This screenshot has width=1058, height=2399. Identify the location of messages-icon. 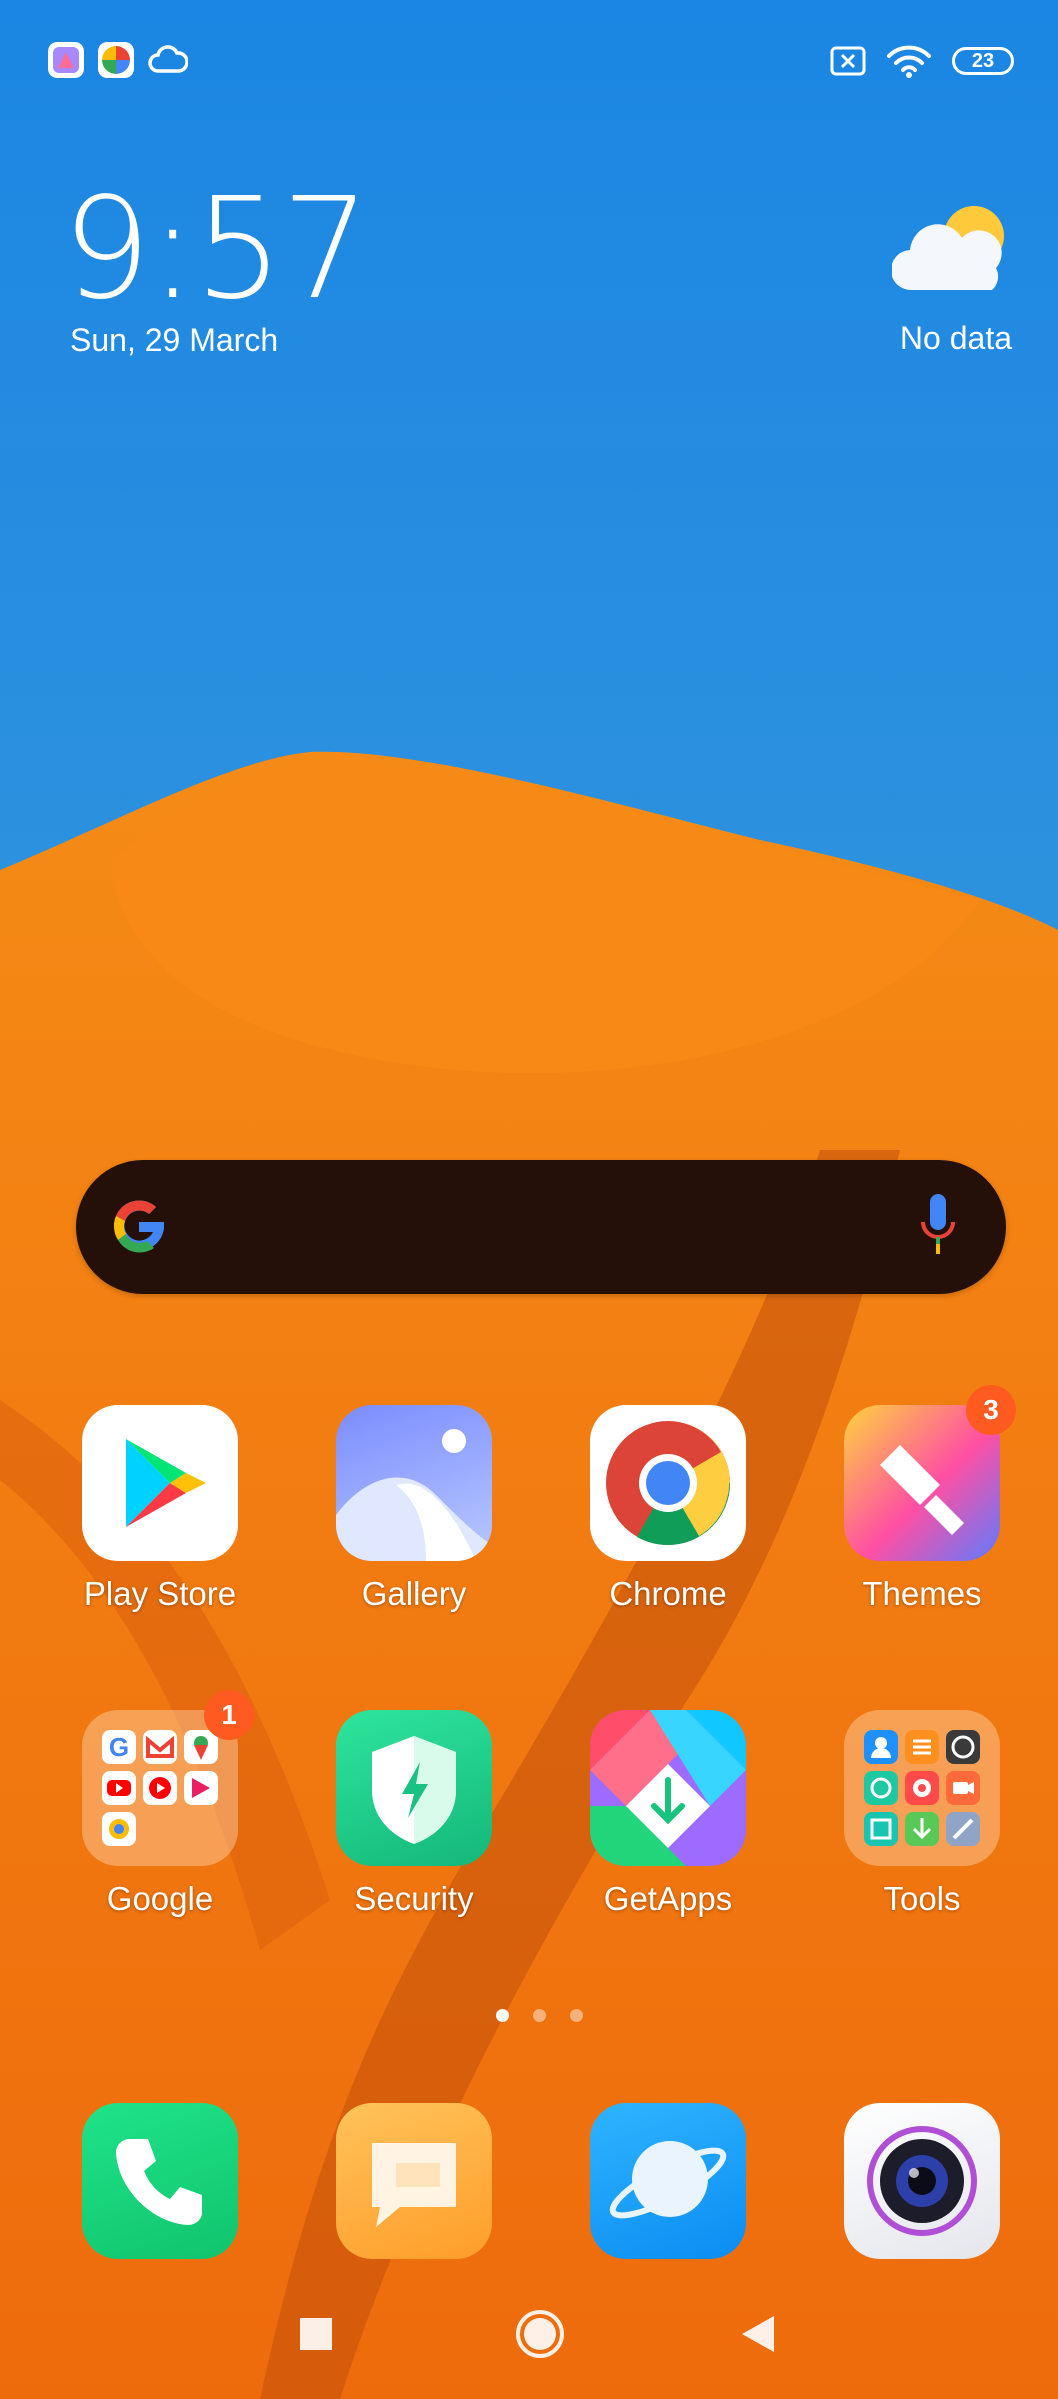
(414, 2185).